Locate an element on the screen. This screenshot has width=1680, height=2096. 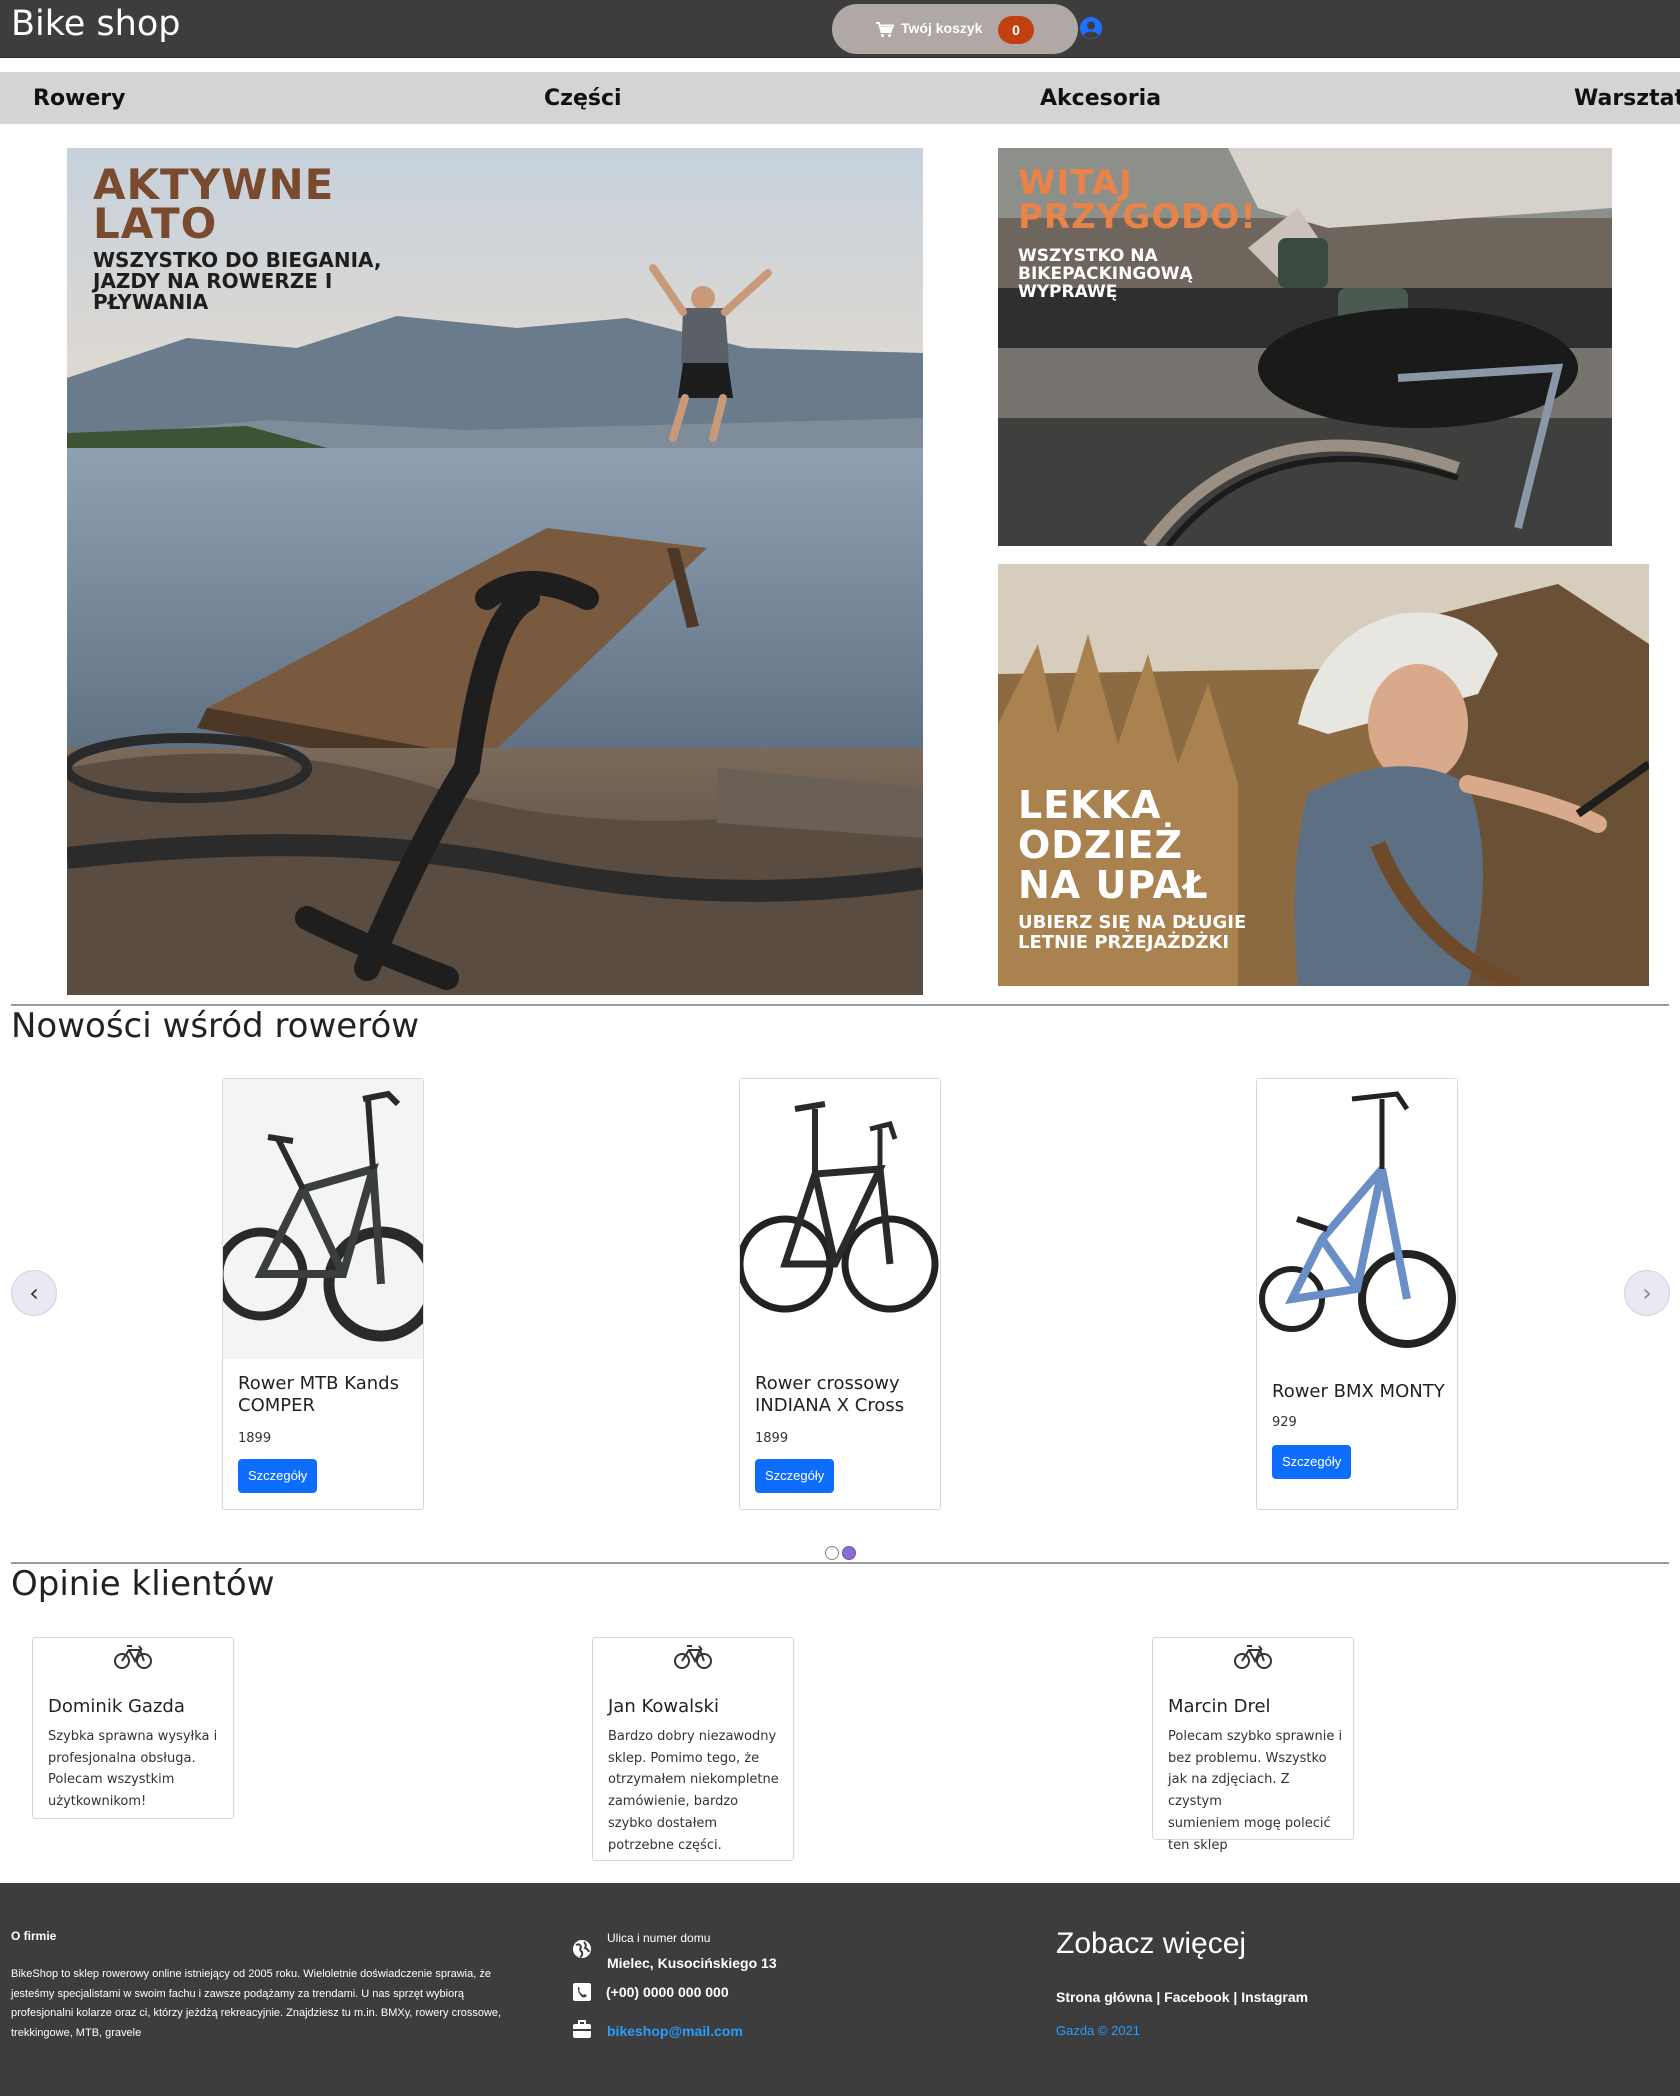
nav-item-czesci: Części is located at coordinates (583, 98).